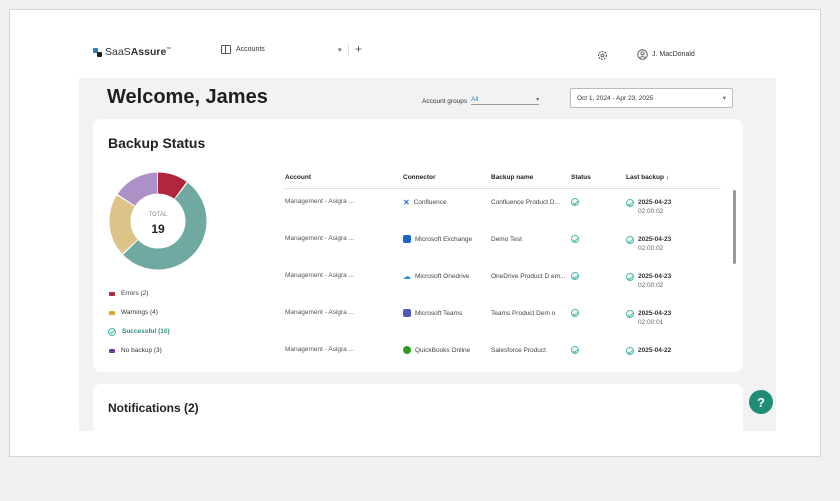 Image resolution: width=840 pixels, height=501 pixels. What do you see at coordinates (407, 350) in the screenshot?
I see `quickbooks-icon` at bounding box center [407, 350].